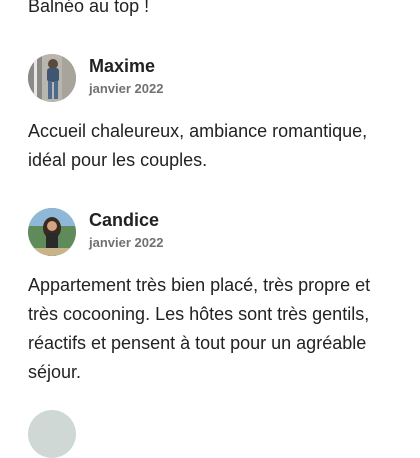 The height and width of the screenshot is (458, 420). Describe the element at coordinates (124, 220) in the screenshot. I see `reviewer-name: Candice` at that location.